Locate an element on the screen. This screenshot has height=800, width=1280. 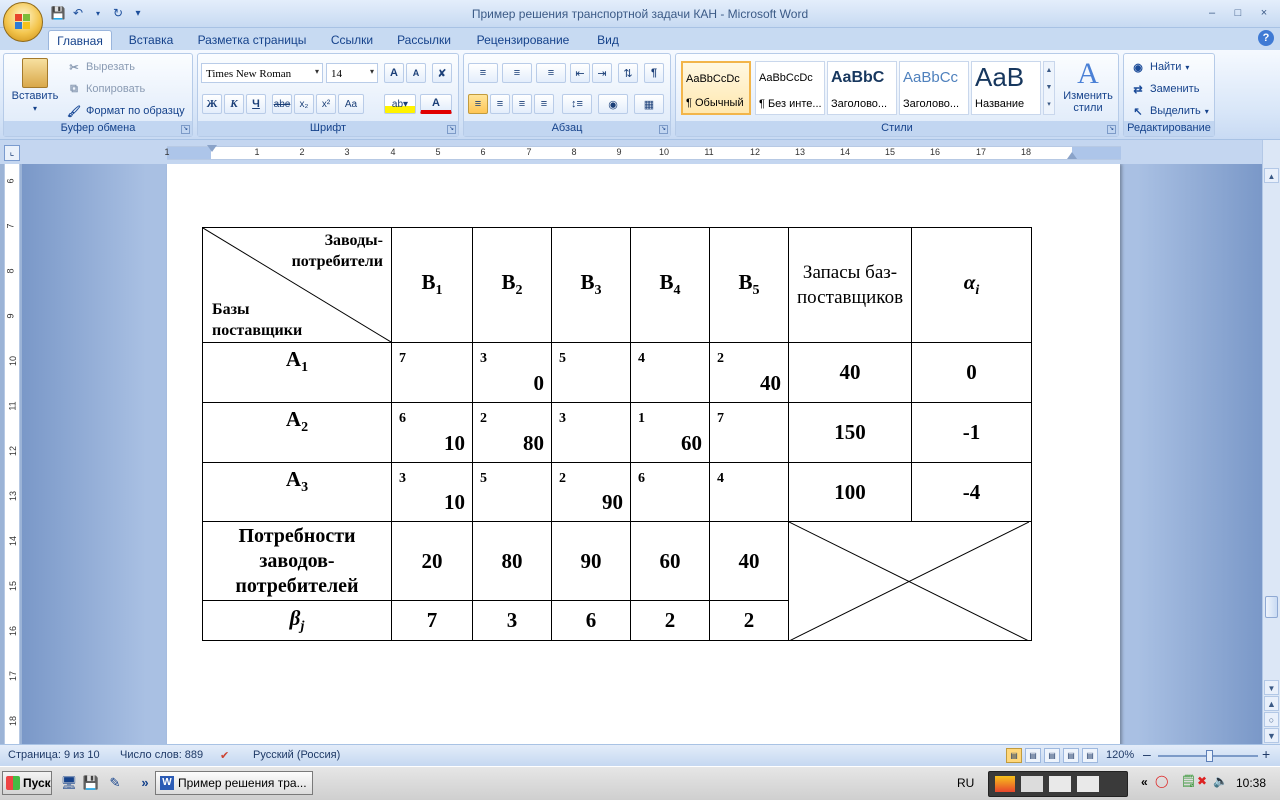
replace-button: ⇄ Заменить is located at coordinates (1164, 89).